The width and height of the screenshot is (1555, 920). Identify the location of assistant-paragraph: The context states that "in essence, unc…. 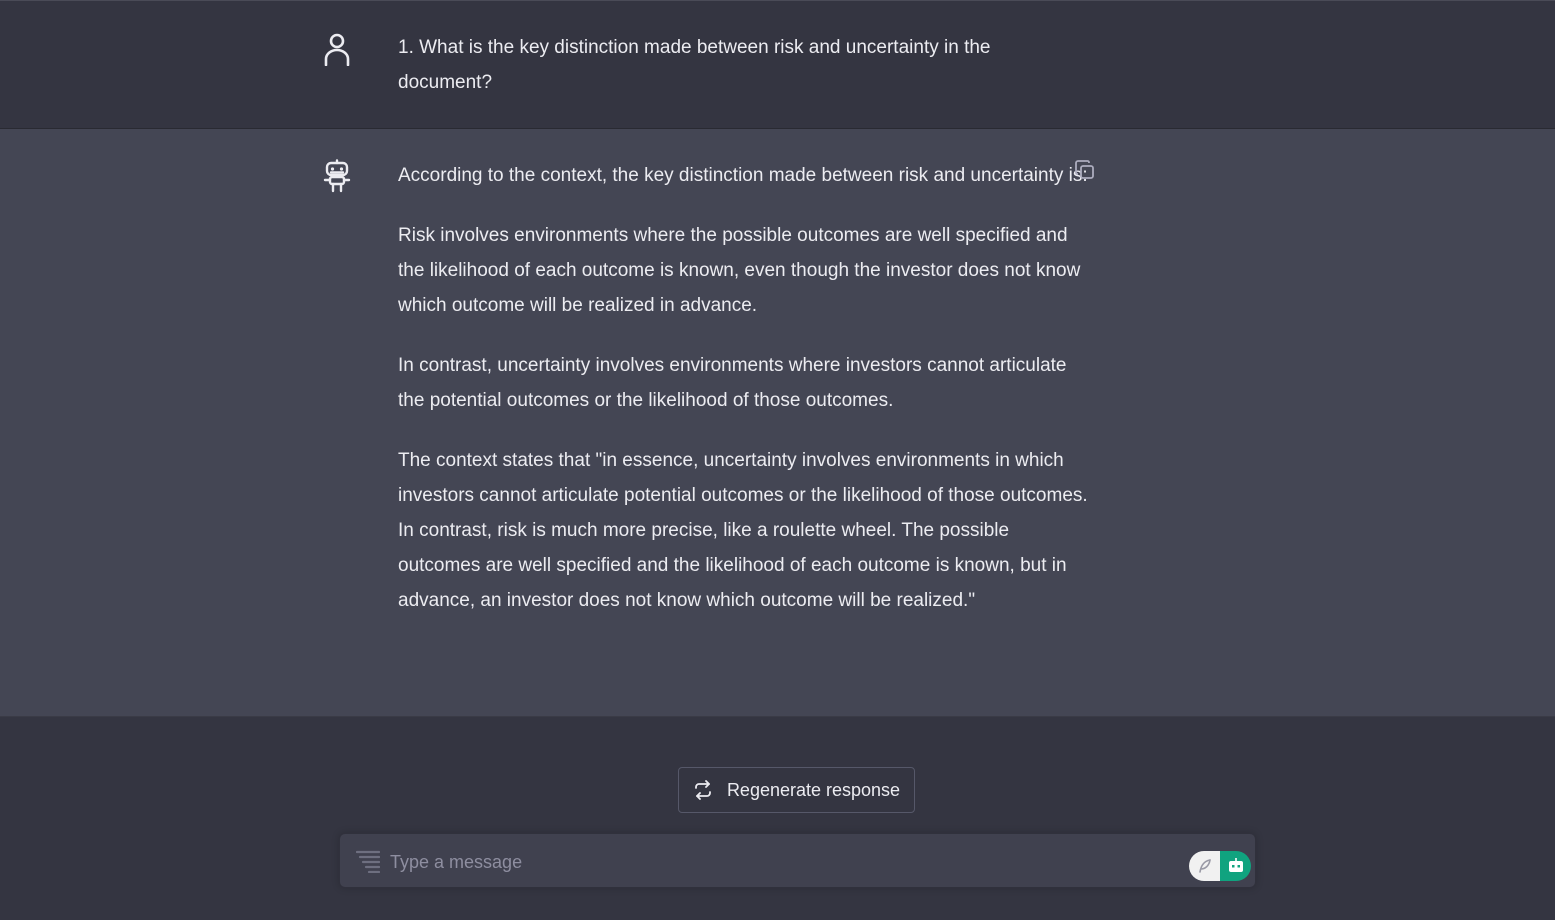
(743, 530).